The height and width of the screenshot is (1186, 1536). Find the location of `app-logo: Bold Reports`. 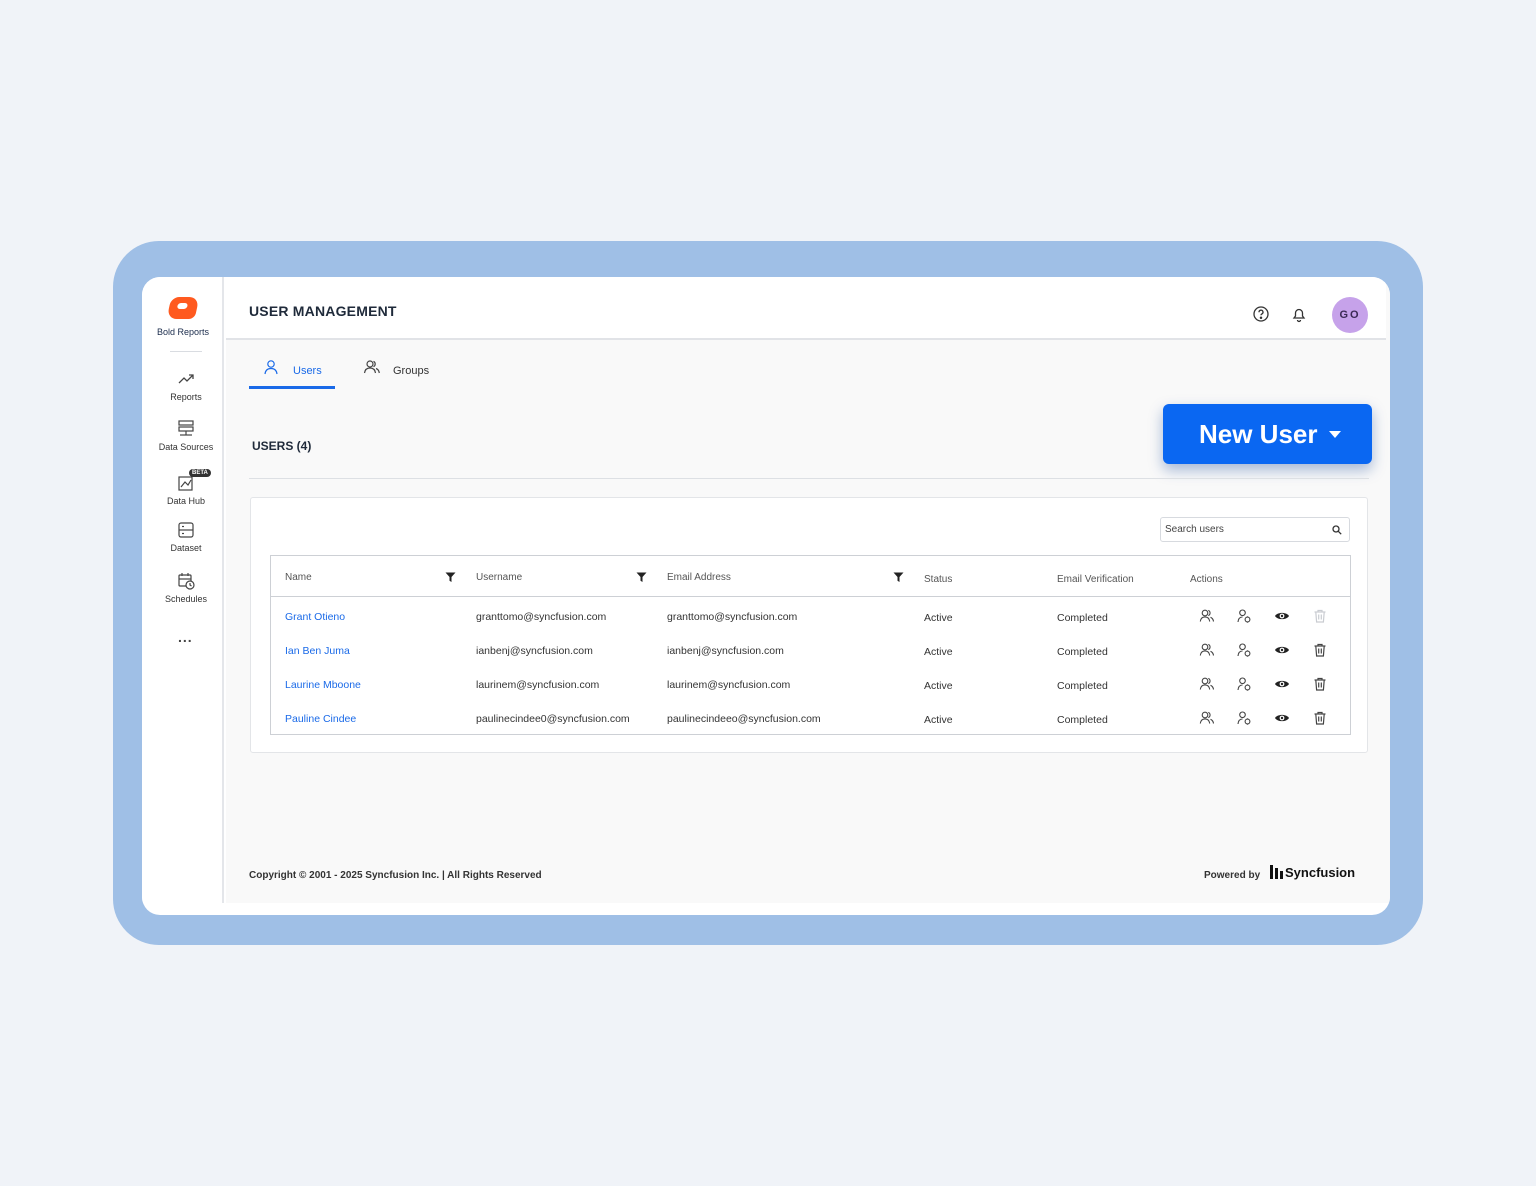

app-logo: Bold Reports is located at coordinates (183, 317).